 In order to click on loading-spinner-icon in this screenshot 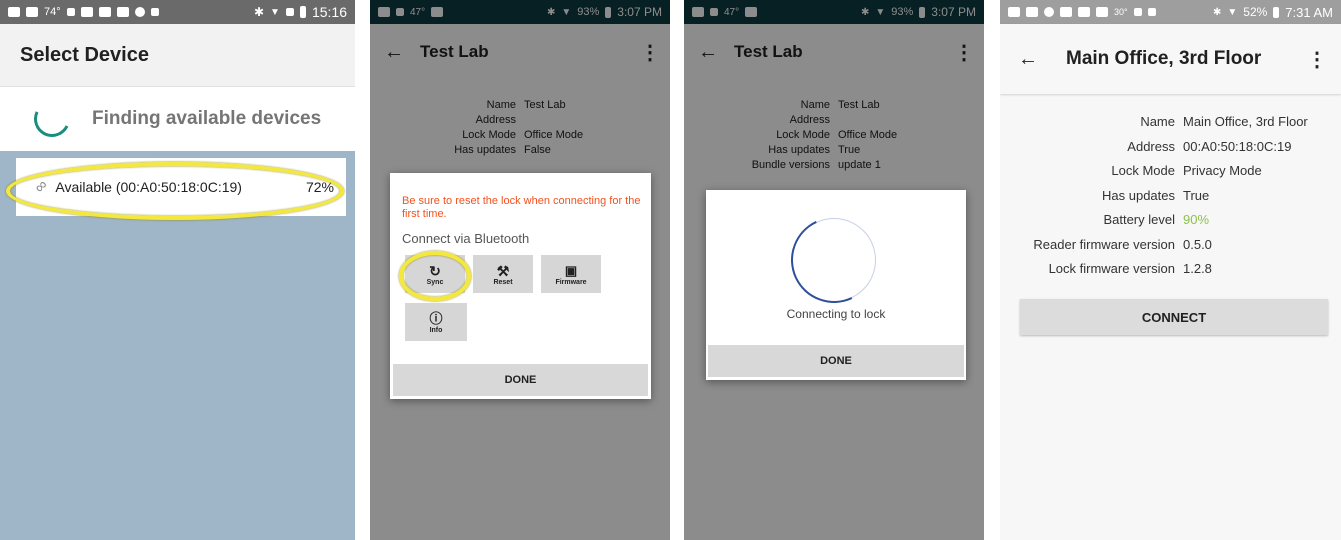, I will do `click(52, 119)`.